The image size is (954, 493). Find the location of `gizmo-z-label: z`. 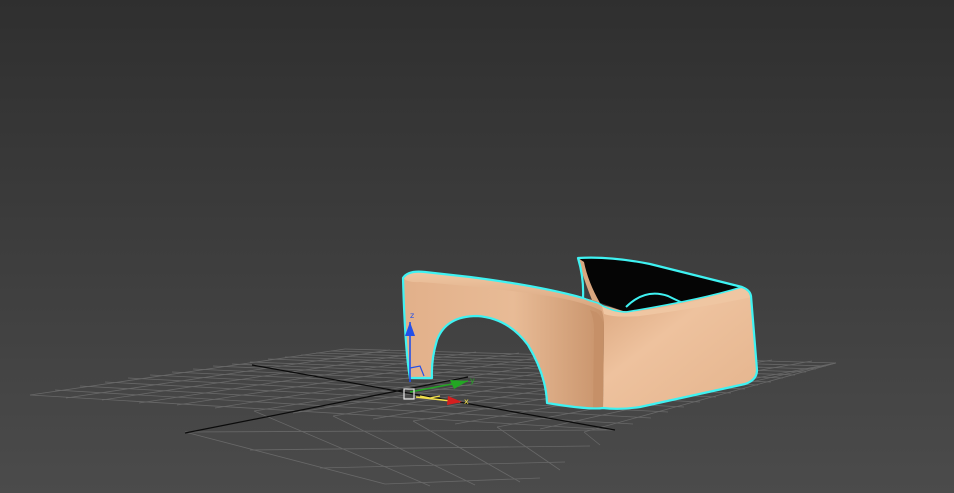

gizmo-z-label: z is located at coordinates (412, 315).